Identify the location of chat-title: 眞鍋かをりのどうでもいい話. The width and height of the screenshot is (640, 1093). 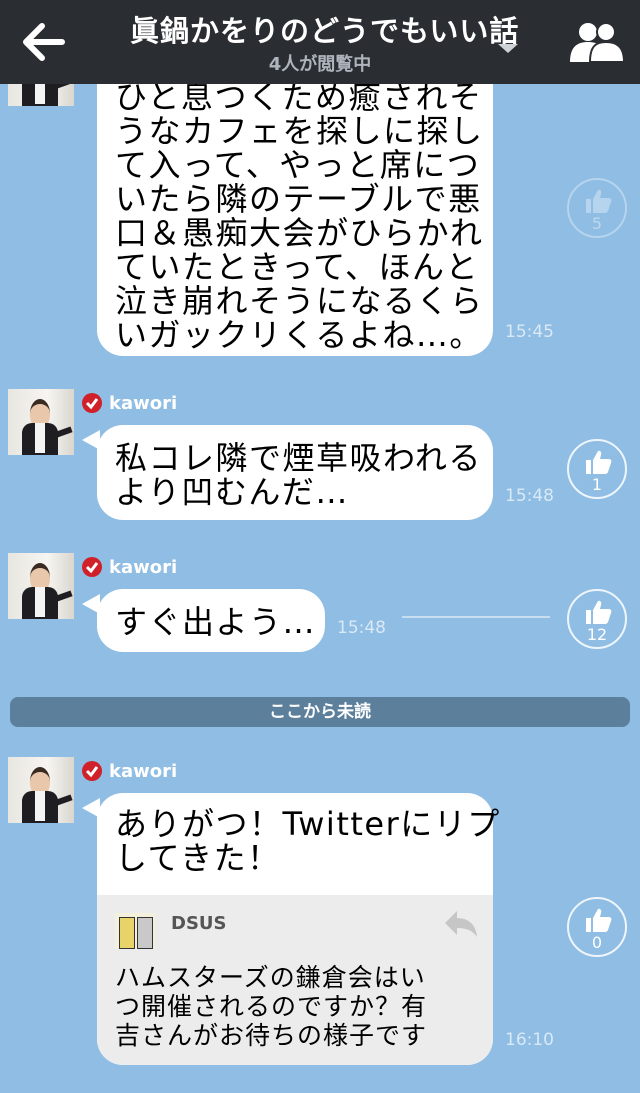
(330, 28).